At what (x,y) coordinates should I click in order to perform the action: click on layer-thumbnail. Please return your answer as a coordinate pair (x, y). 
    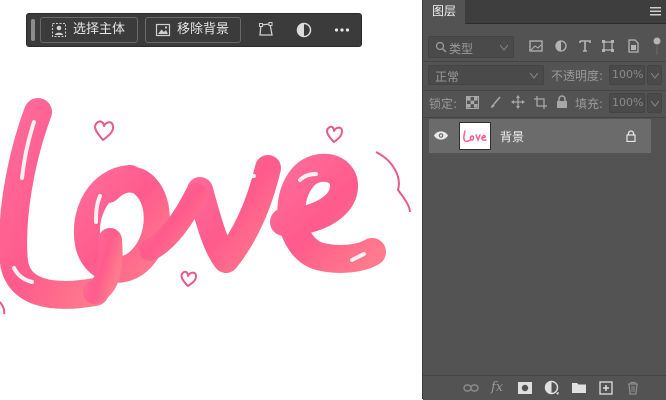
    Looking at the image, I should click on (475, 136).